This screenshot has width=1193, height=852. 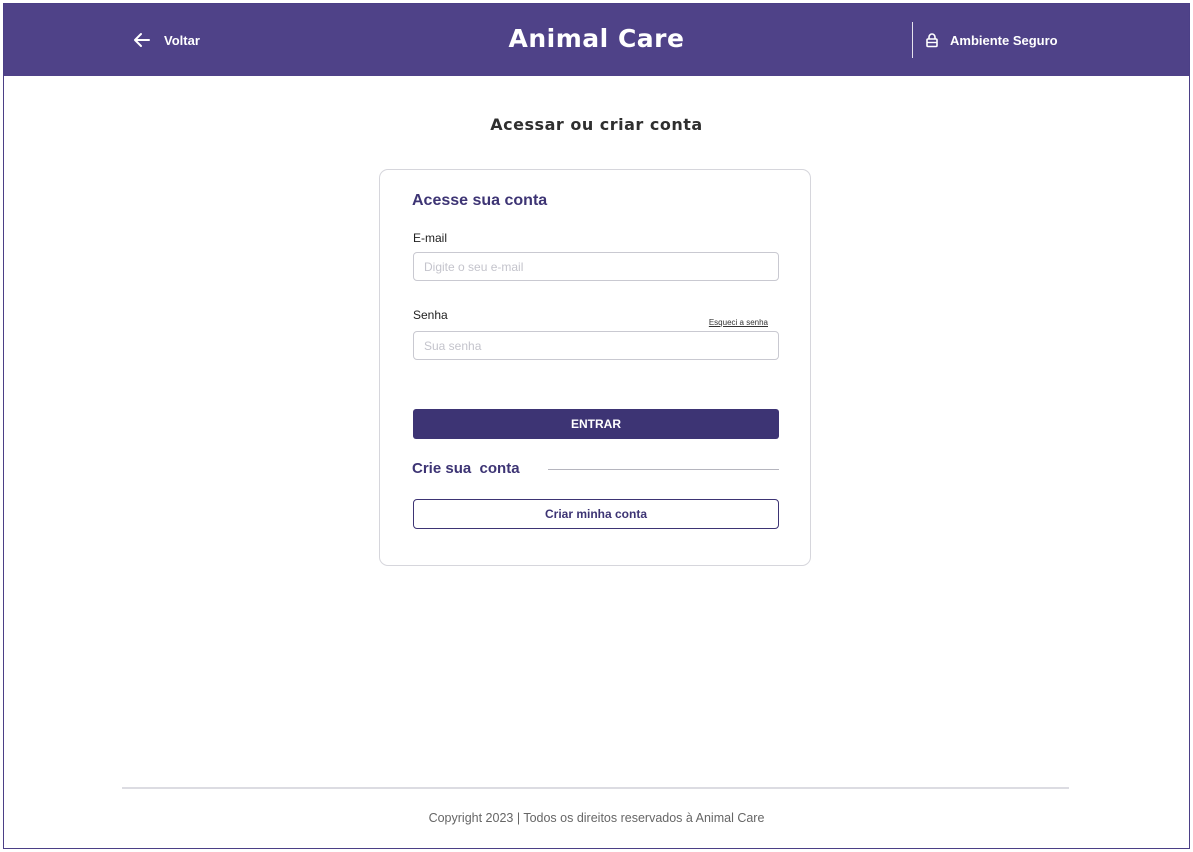 What do you see at coordinates (912, 40) in the screenshot?
I see `header-divider` at bounding box center [912, 40].